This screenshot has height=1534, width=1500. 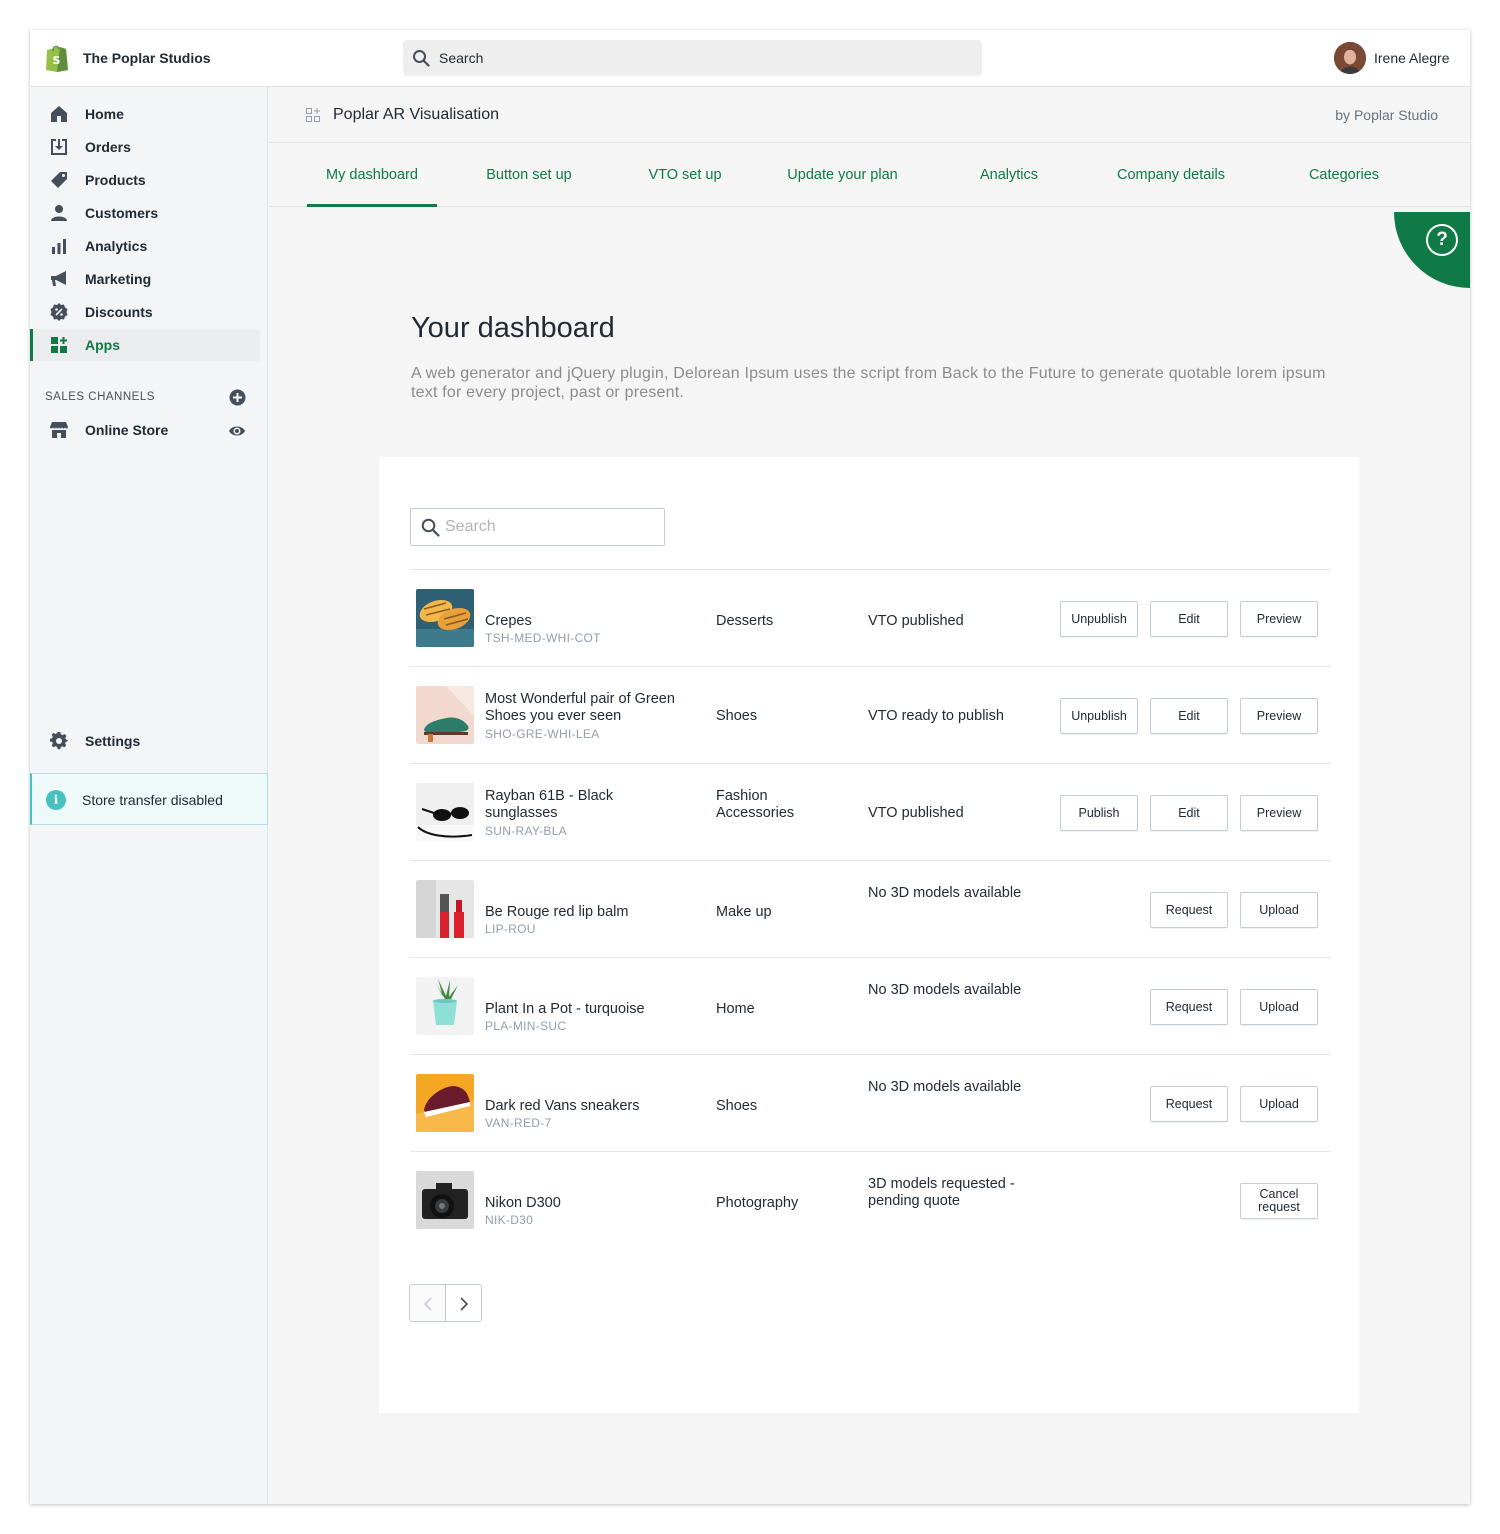 What do you see at coordinates (313, 115) in the screenshot?
I see `app-icon` at bounding box center [313, 115].